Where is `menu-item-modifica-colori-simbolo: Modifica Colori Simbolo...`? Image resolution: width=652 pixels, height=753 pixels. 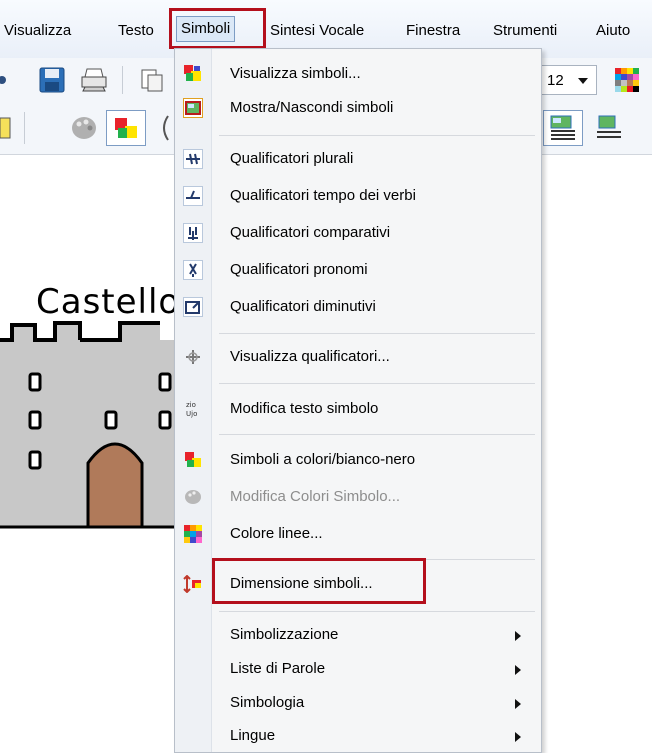 menu-item-modifica-colori-simbolo: Modifica Colori Simbolo... is located at coordinates (358, 497).